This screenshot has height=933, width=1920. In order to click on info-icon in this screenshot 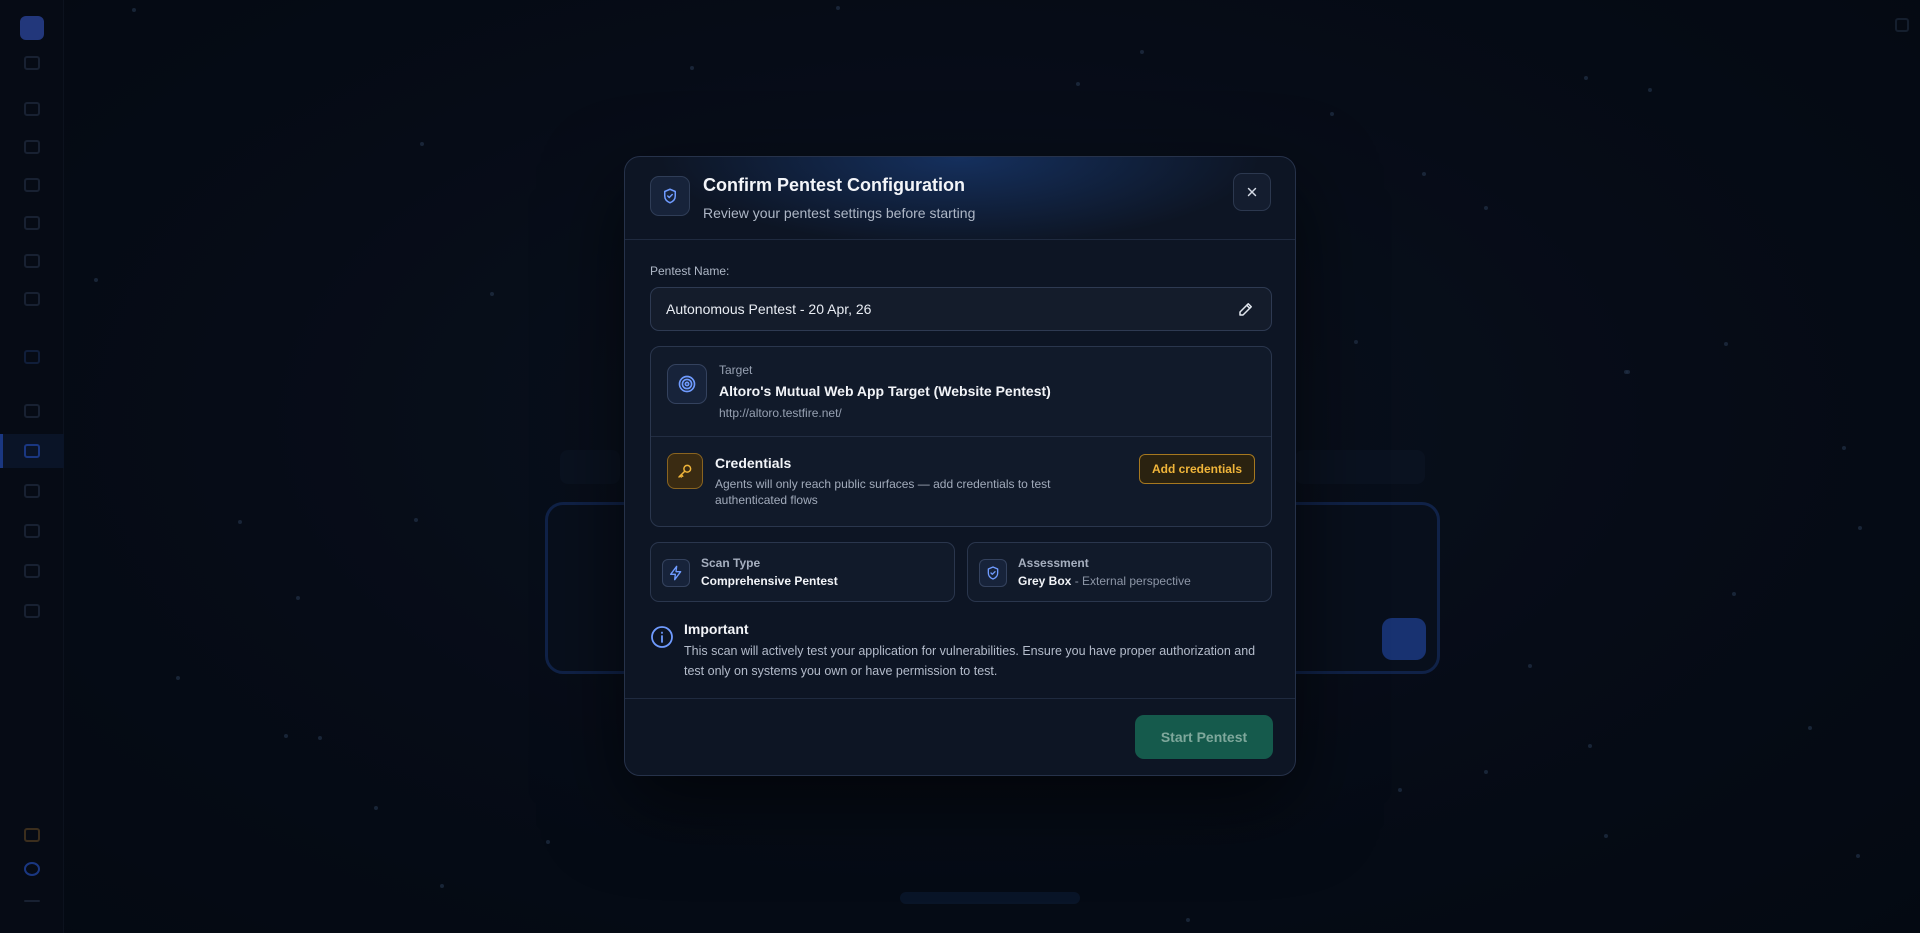, I will do `click(662, 637)`.